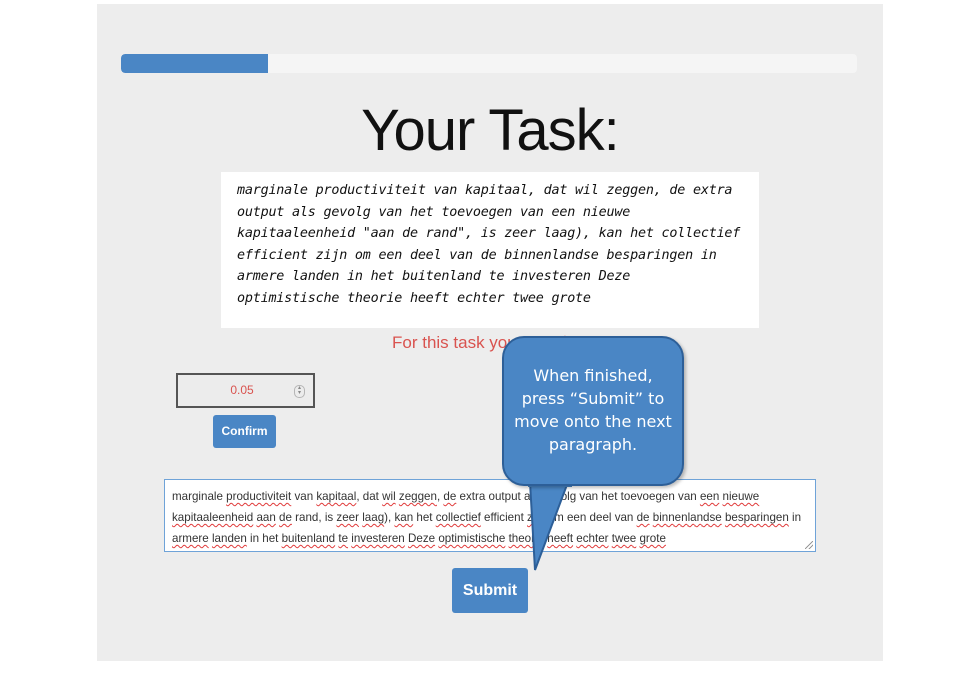 Image resolution: width=980 pixels, height=675 pixels. What do you see at coordinates (756, 517) in the screenshot?
I see `misspelled-word: besparingen` at bounding box center [756, 517].